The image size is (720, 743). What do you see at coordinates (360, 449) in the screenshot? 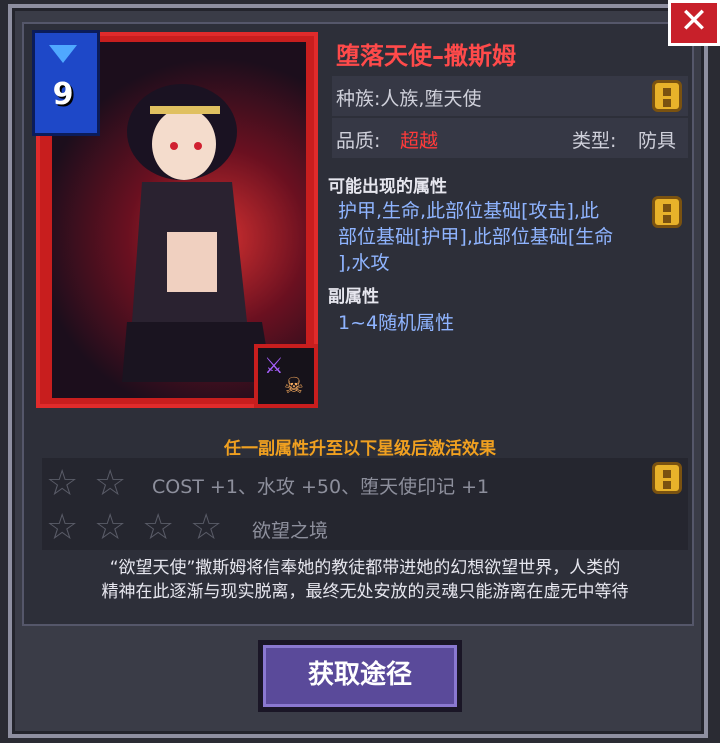
I see `activation-header: 任一副属性升至以下星级后激活效果` at bounding box center [360, 449].